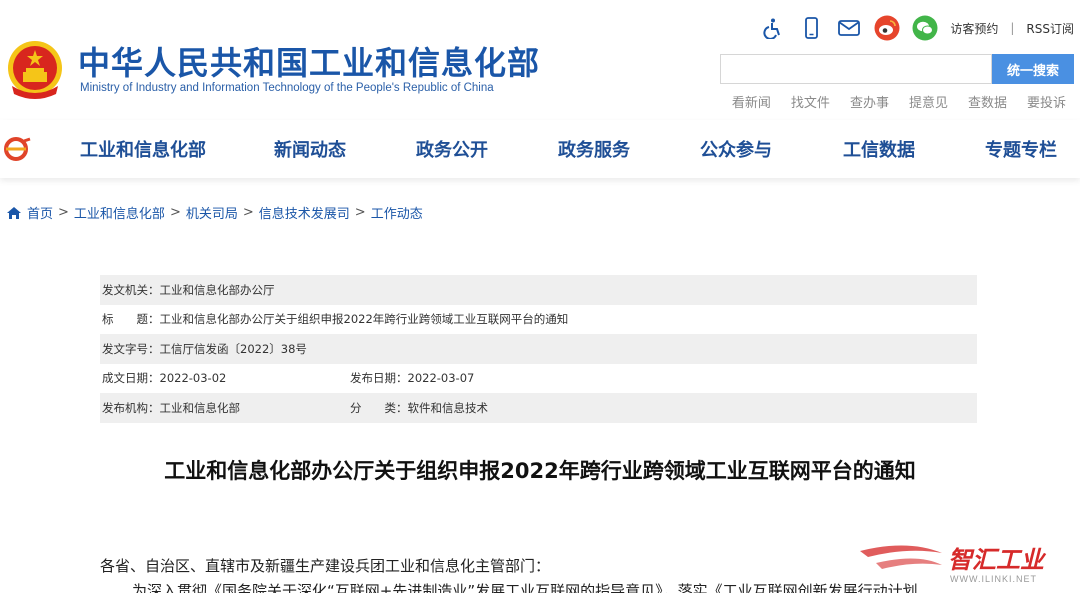  Describe the element at coordinates (540, 149) in the screenshot. I see `main-nav: 工业和信息化部 新闻动态 政务公开 政务服务 公众参与 工信数据 专题专栏` at that location.